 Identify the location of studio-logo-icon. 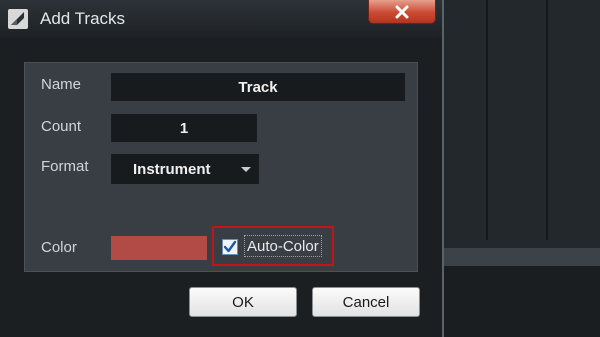
(18, 19).